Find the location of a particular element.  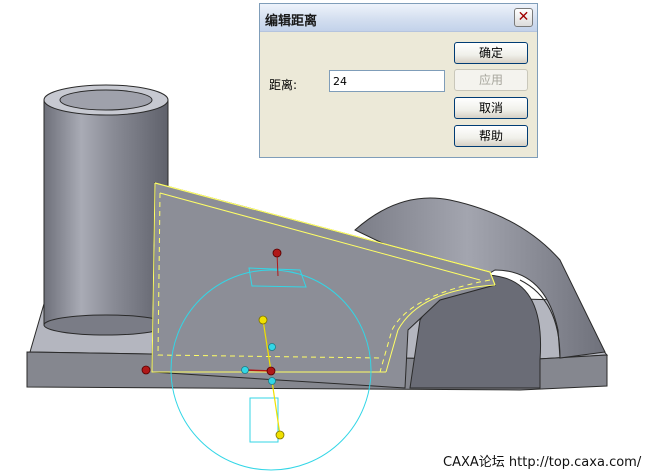

cyan-handle-left is located at coordinates (245, 370).